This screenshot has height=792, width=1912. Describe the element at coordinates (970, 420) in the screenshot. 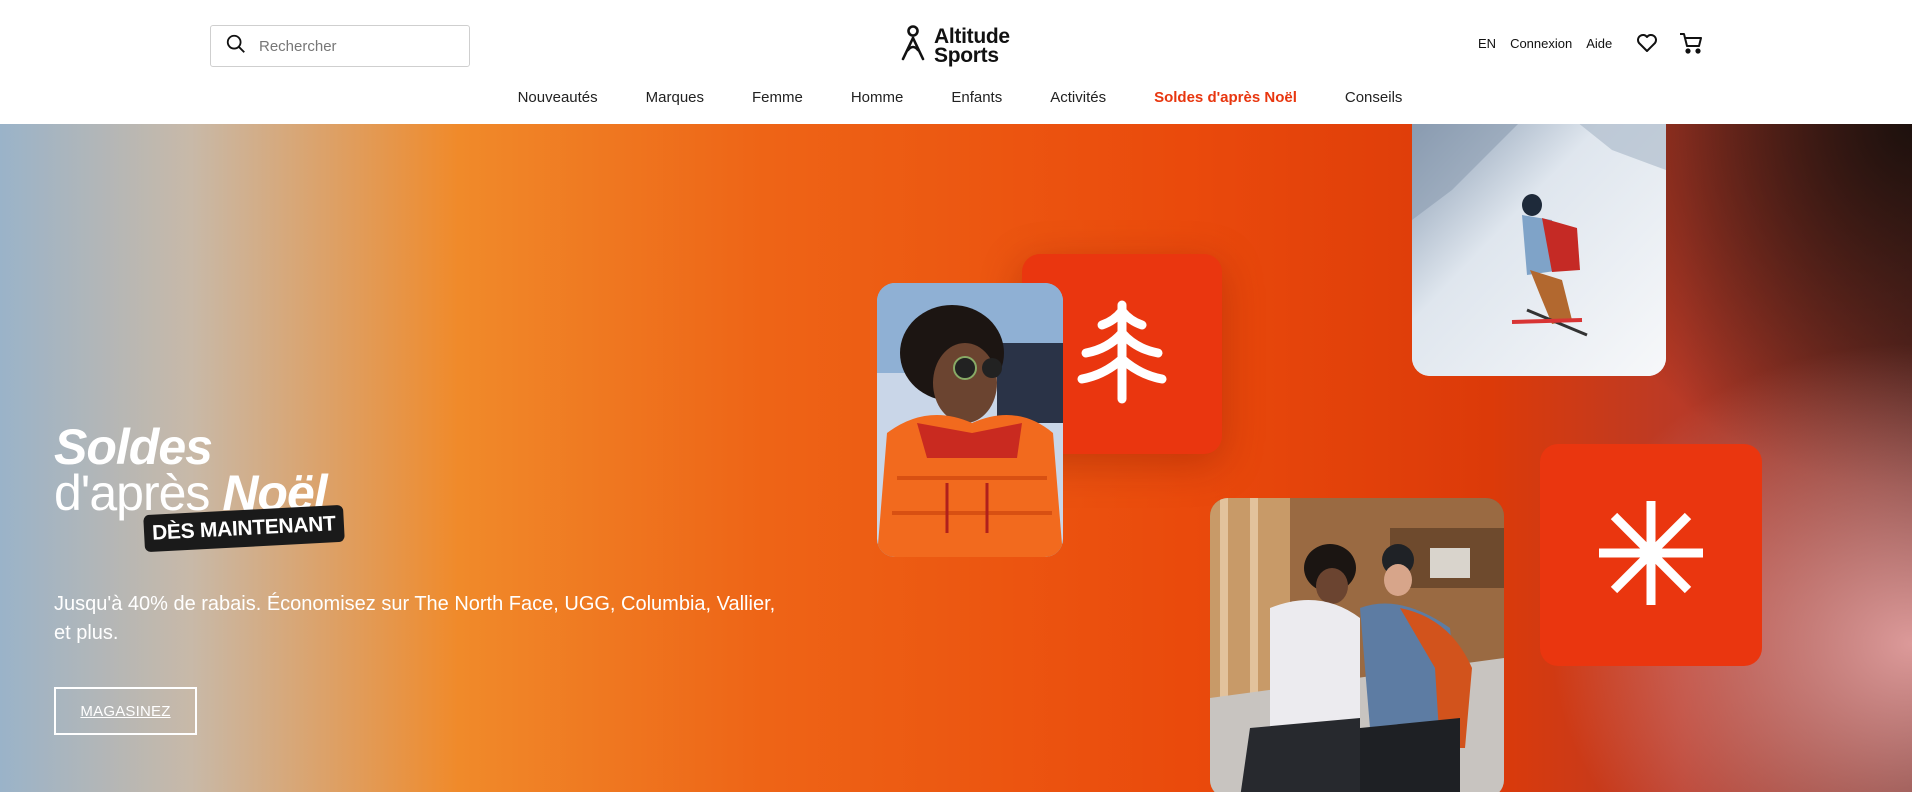

I see `woman-photo` at that location.